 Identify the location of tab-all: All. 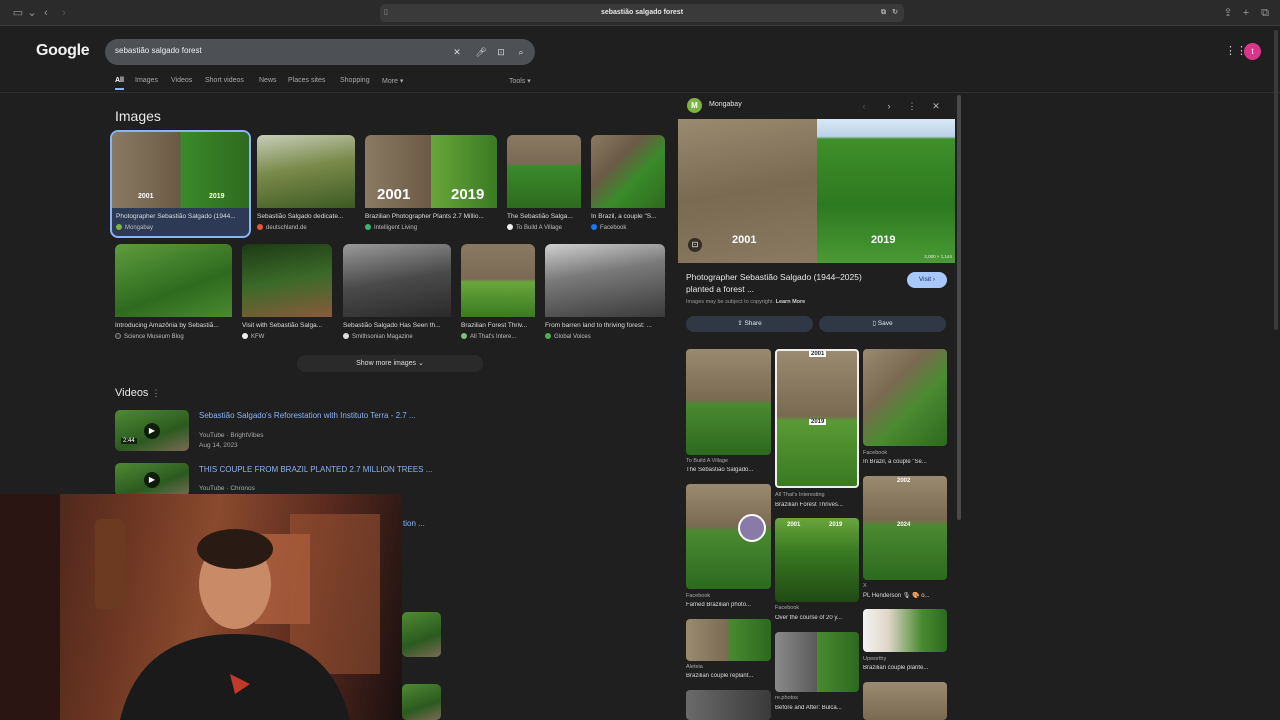
(119, 80).